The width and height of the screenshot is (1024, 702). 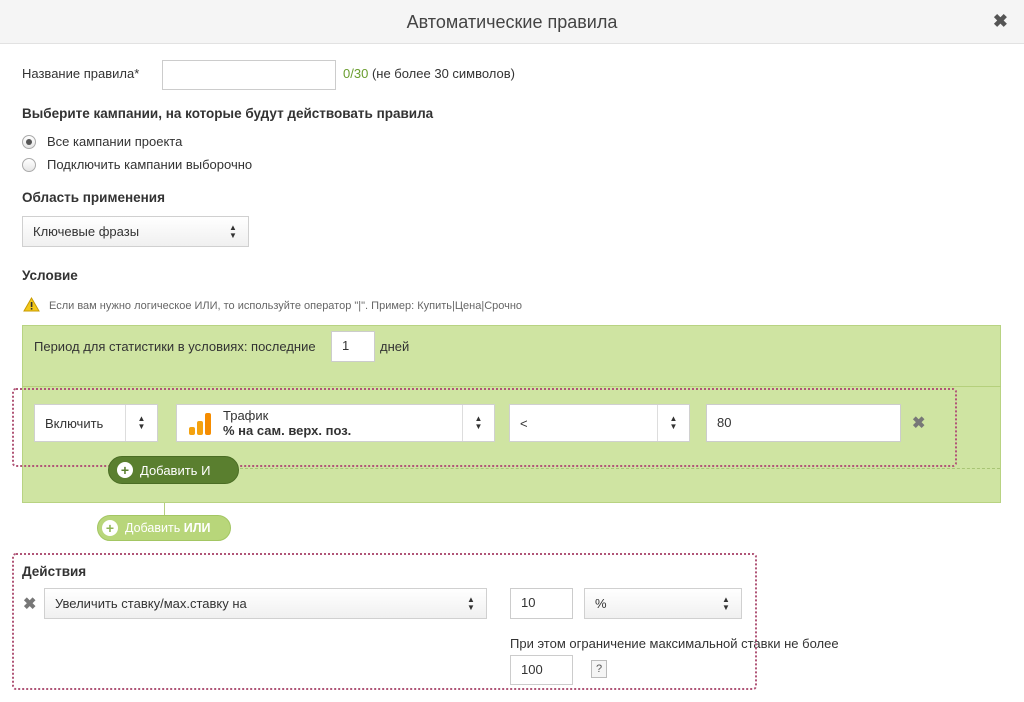 I want to click on period-unit: дней, so click(x=395, y=346).